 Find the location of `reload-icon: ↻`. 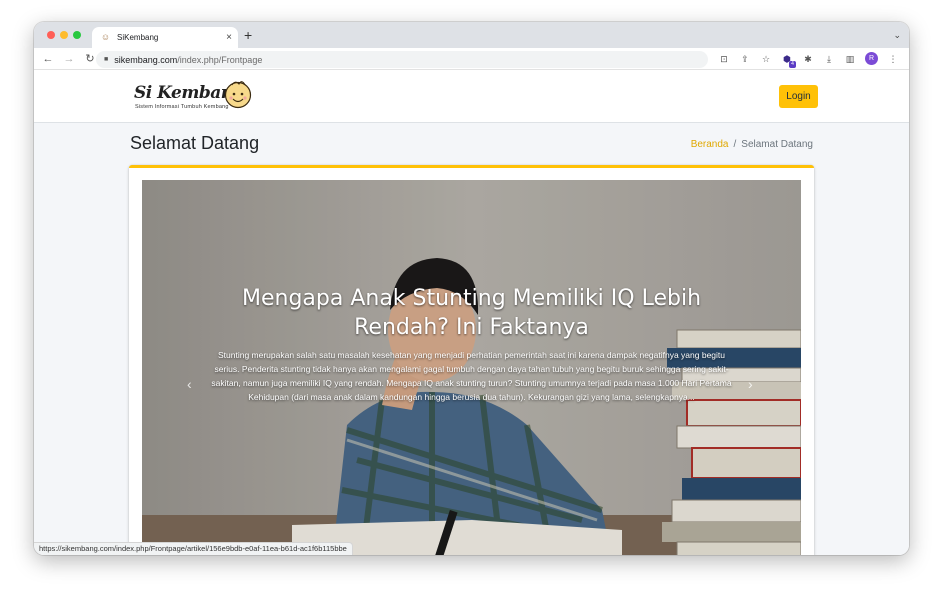

reload-icon: ↻ is located at coordinates (90, 59).